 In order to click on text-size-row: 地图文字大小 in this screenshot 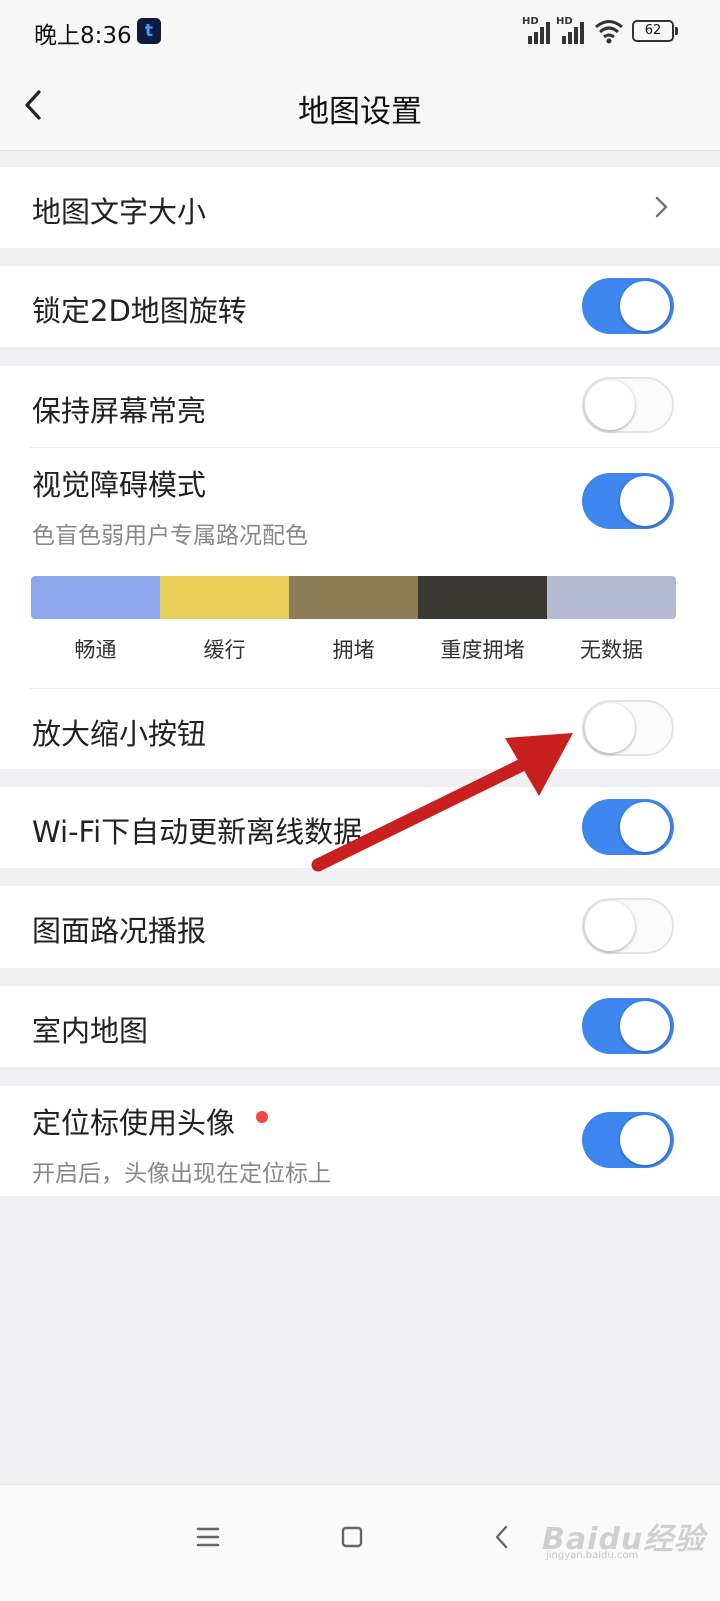, I will do `click(360, 207)`.